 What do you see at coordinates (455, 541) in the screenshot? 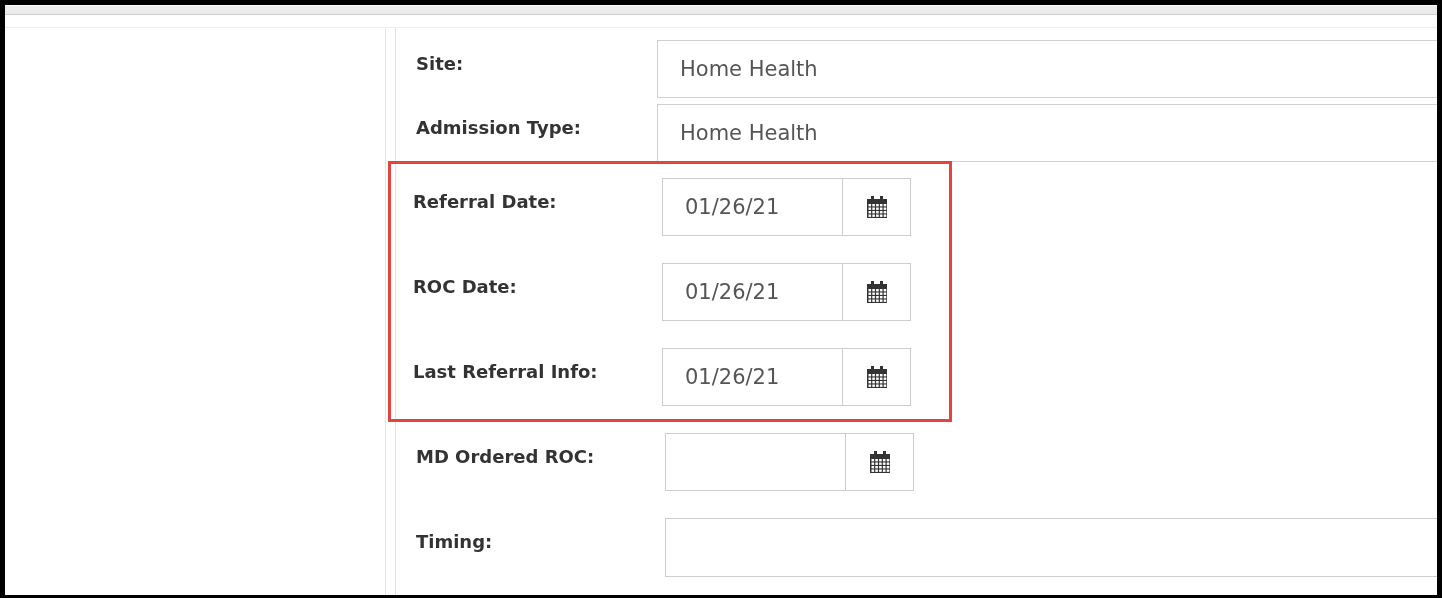
I see `field-label: Timing:` at bounding box center [455, 541].